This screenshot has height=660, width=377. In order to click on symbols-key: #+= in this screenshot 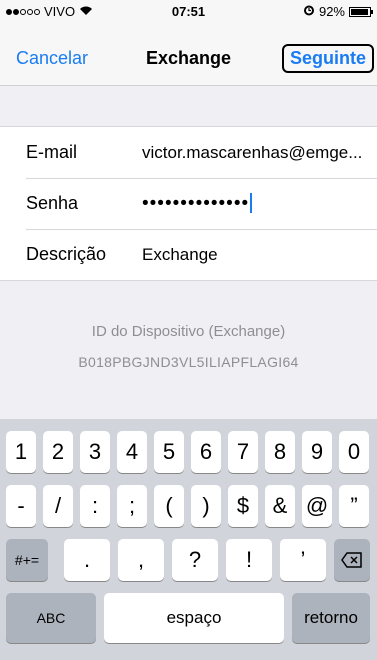, I will do `click(27, 560)`.